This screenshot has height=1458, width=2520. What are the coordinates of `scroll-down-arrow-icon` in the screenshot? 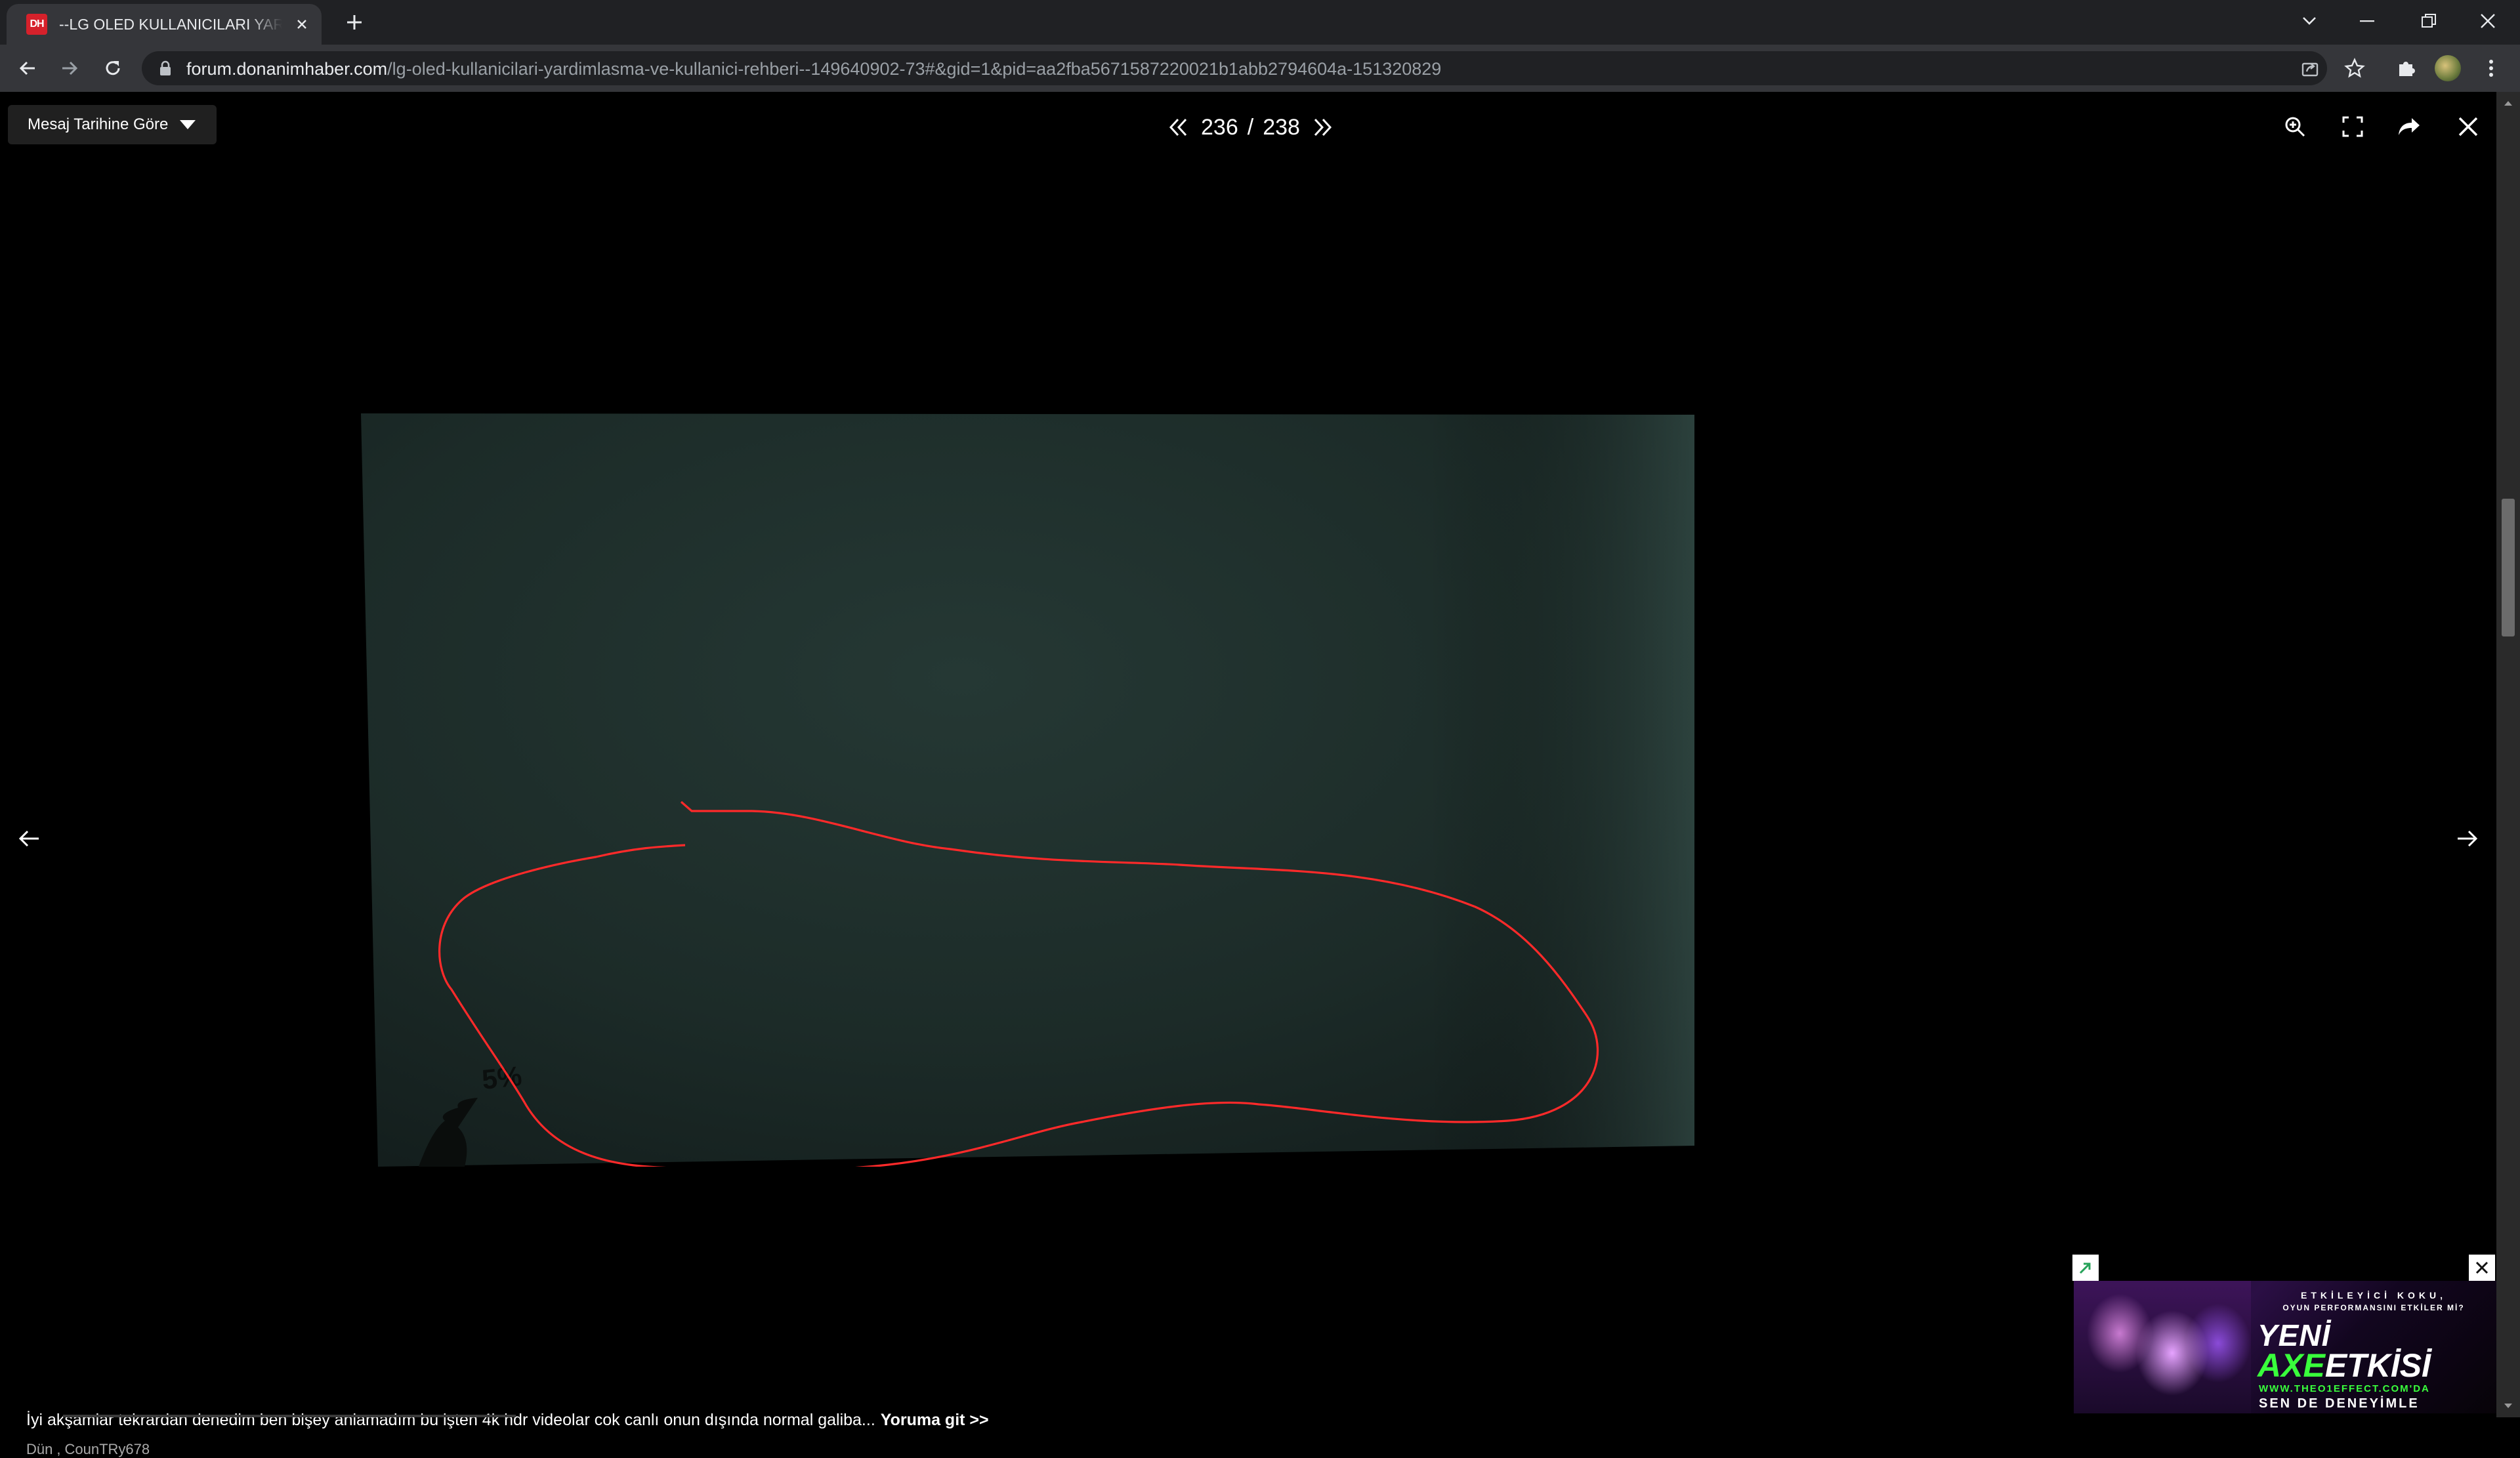 It's located at (2508, 1406).